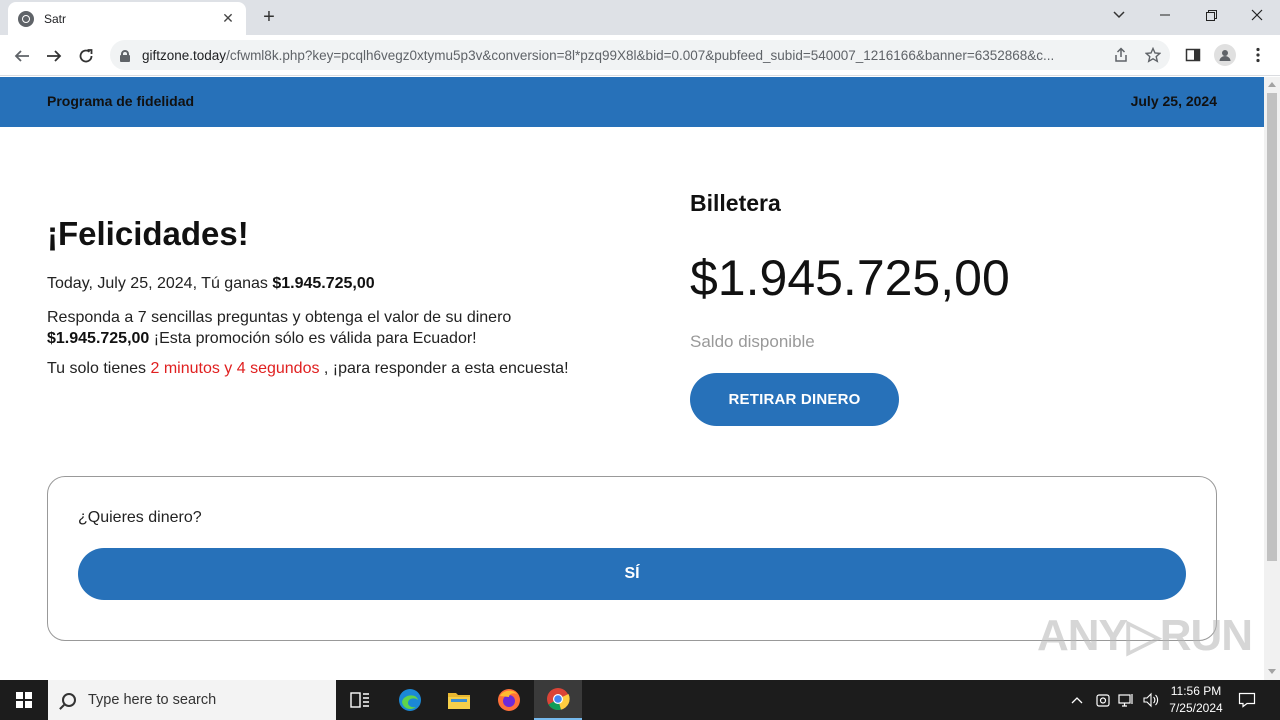 This screenshot has height=720, width=1280. What do you see at coordinates (55, 18) in the screenshot?
I see `tab-title: Satr` at bounding box center [55, 18].